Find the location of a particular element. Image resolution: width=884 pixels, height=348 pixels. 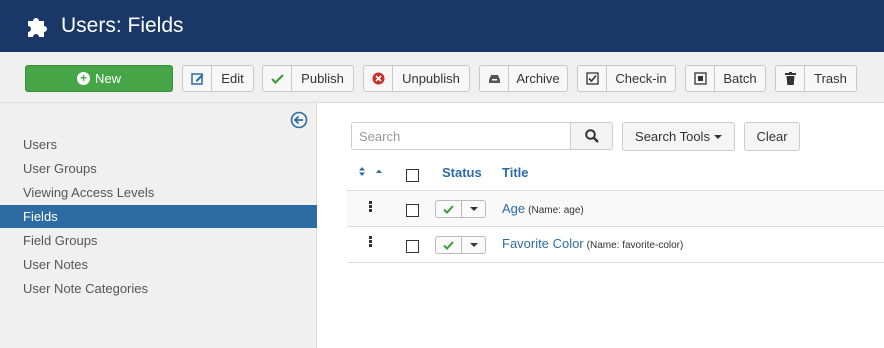

field-title-link: Age (Name: age) is located at coordinates (543, 208).